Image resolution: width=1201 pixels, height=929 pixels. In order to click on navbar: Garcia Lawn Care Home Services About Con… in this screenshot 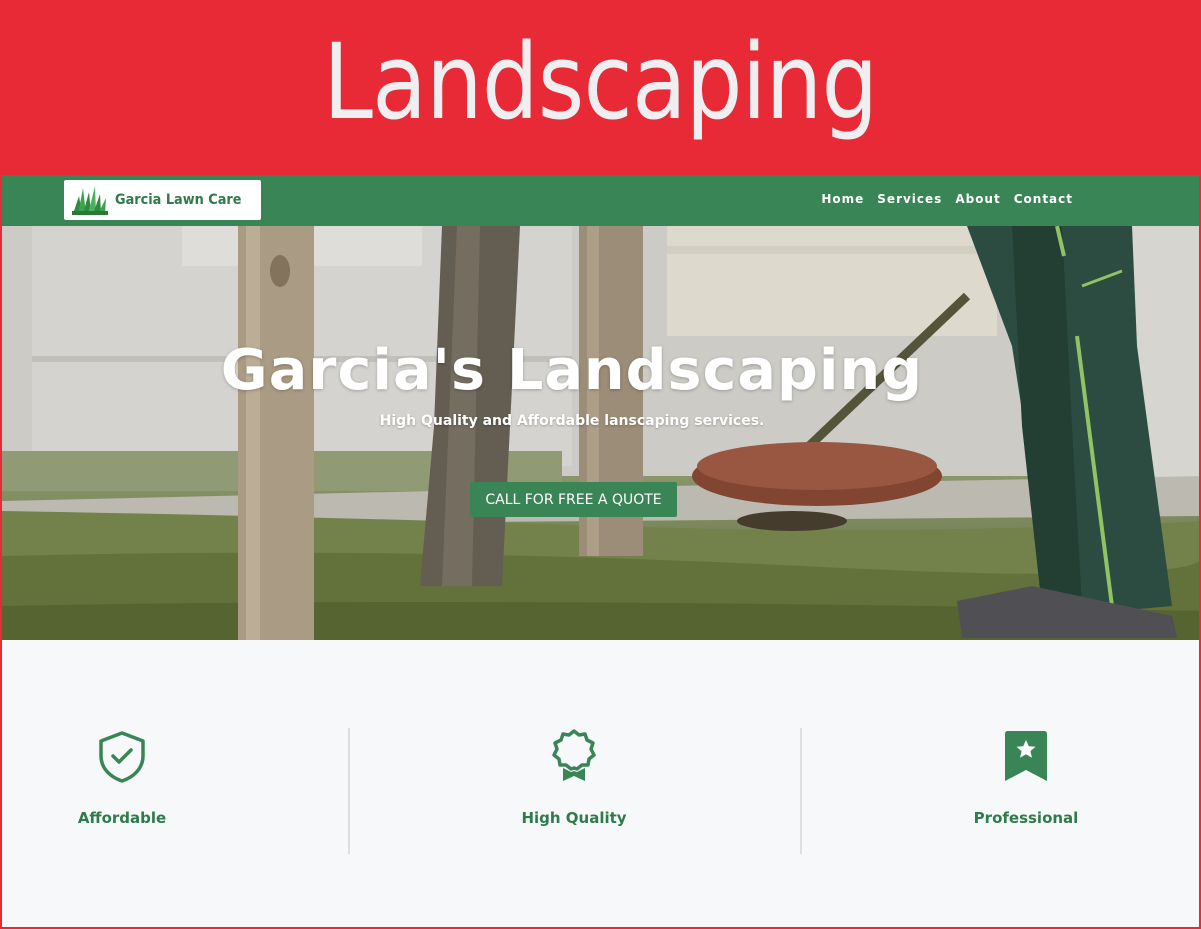, I will do `click(600, 200)`.